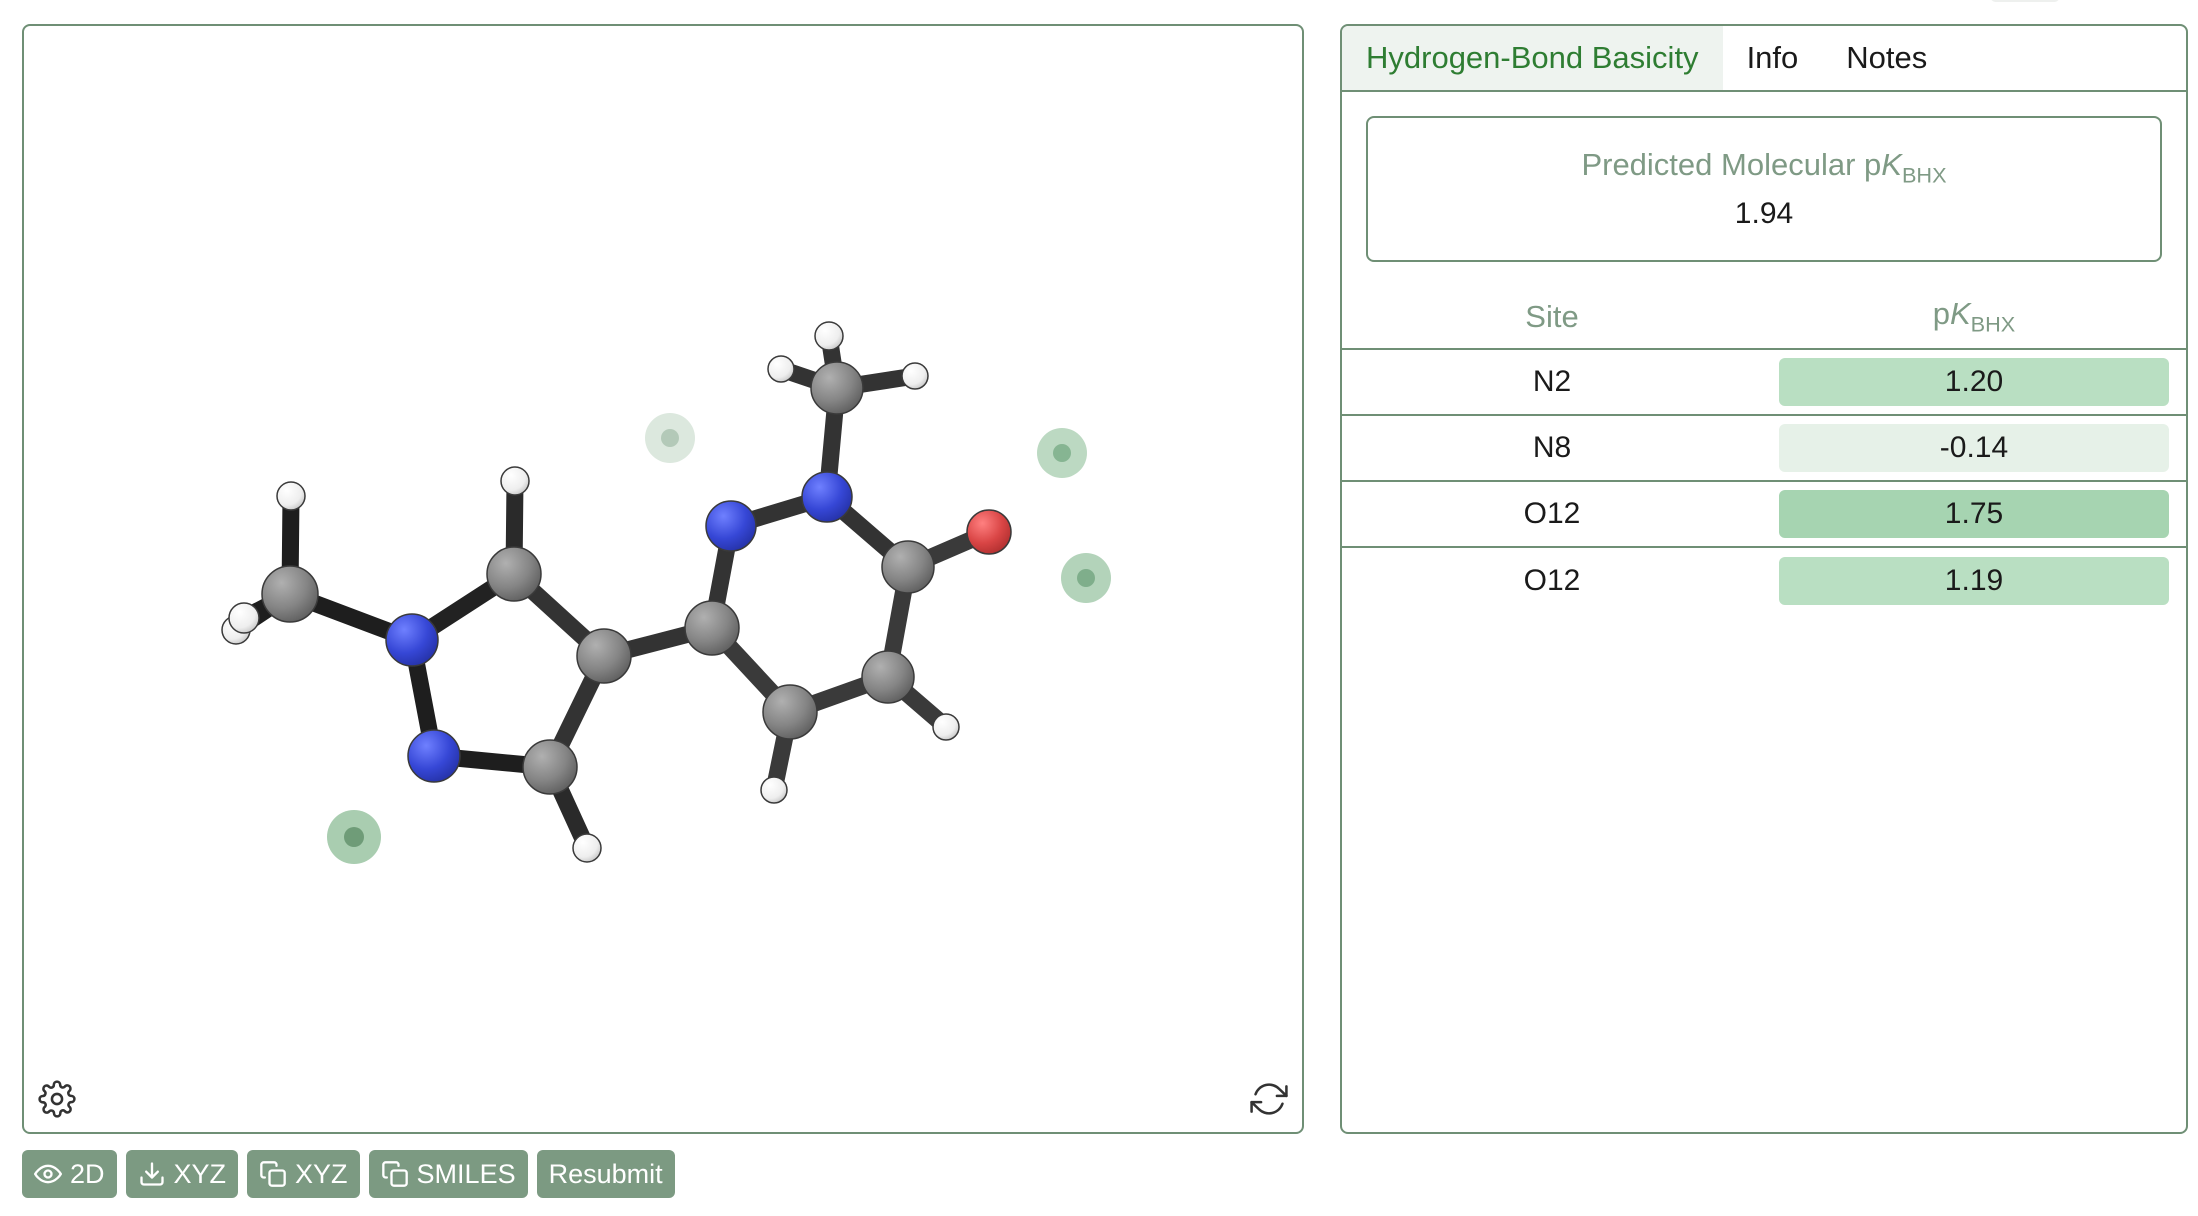 The width and height of the screenshot is (2198, 1216). I want to click on download-xyz-button: XYZ, so click(182, 1174).